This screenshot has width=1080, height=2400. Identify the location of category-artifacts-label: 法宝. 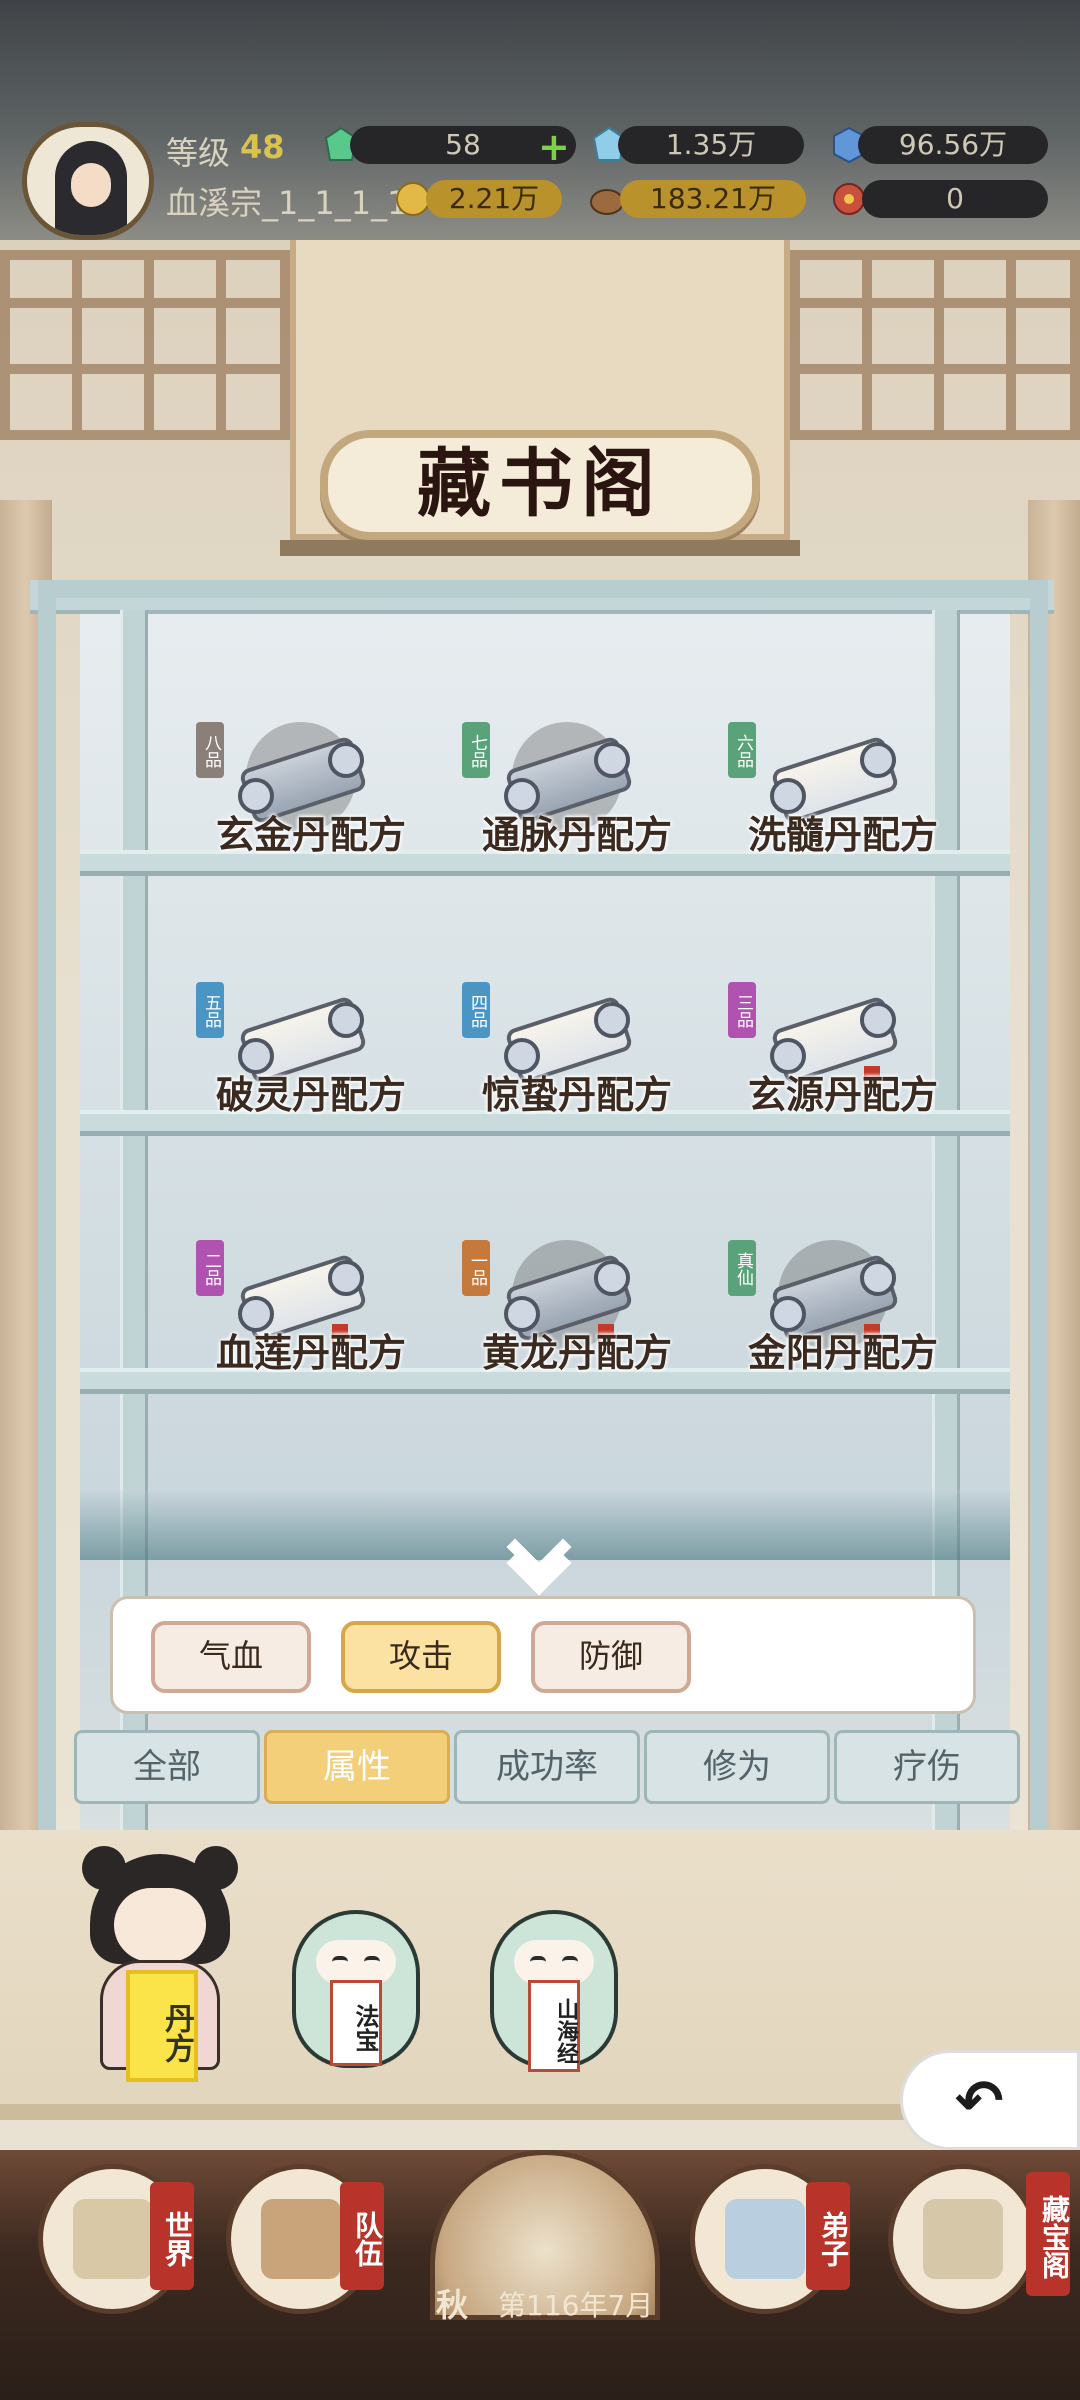
(356, 2023).